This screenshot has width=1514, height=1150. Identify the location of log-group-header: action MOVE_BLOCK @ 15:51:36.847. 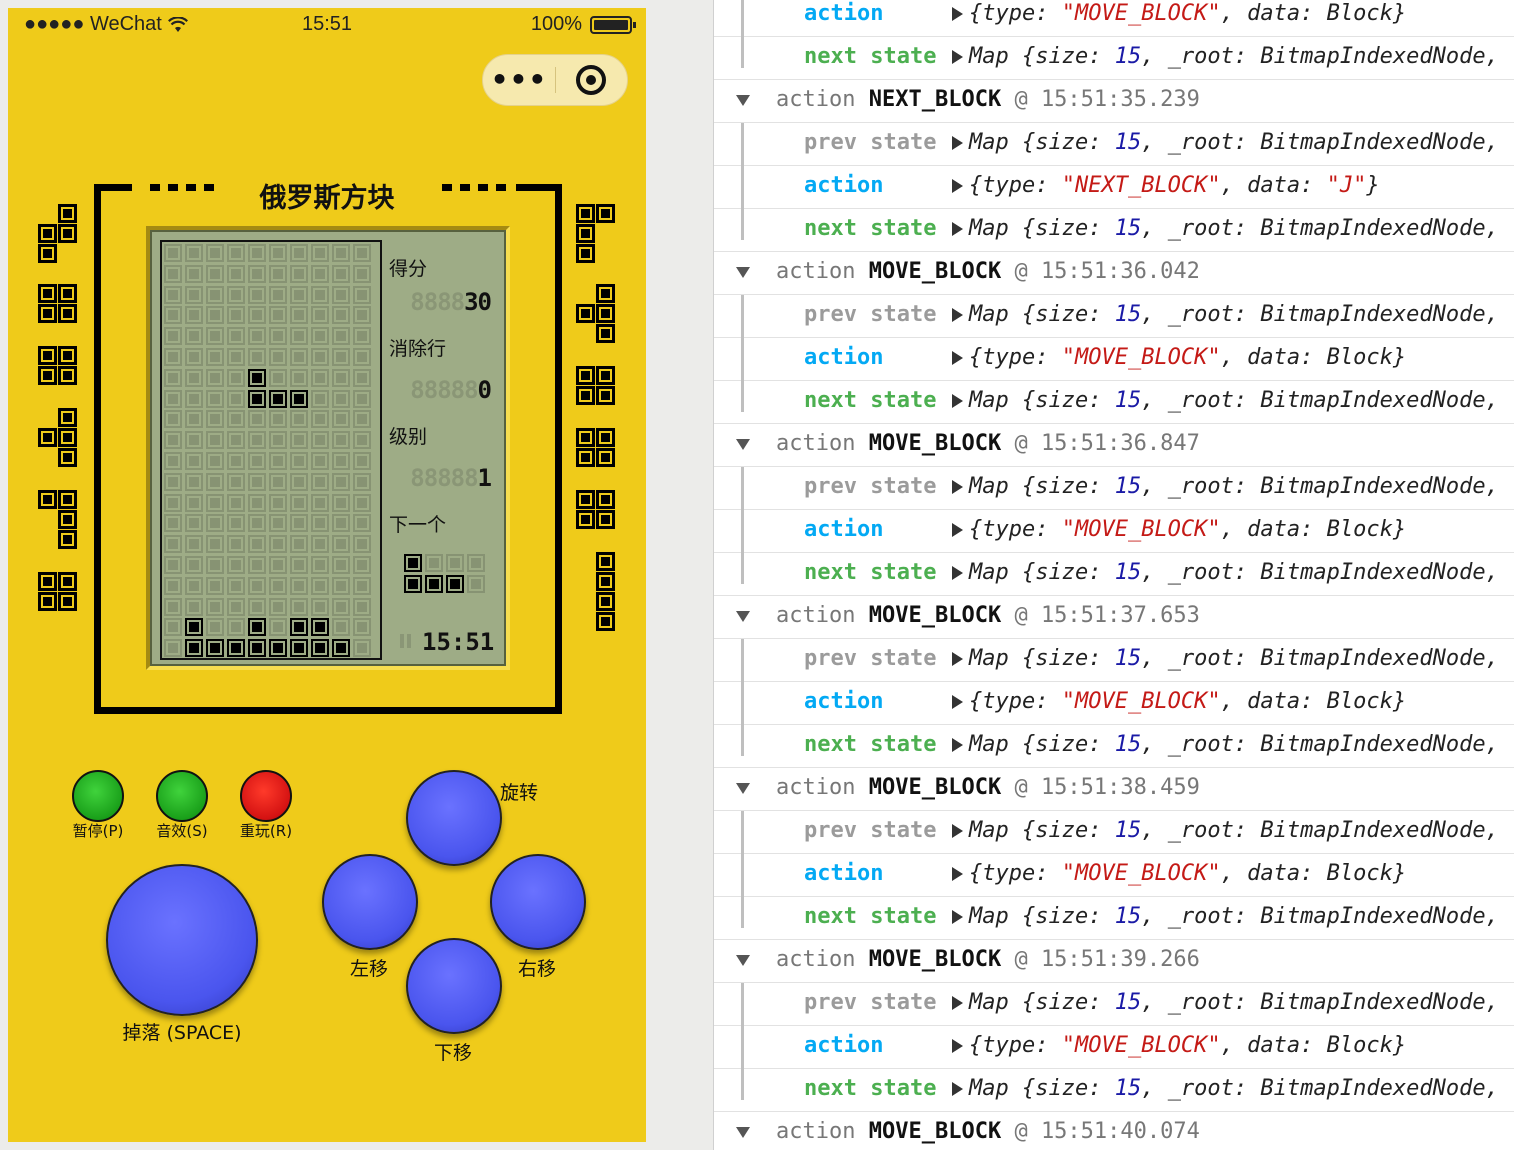
(1114, 445).